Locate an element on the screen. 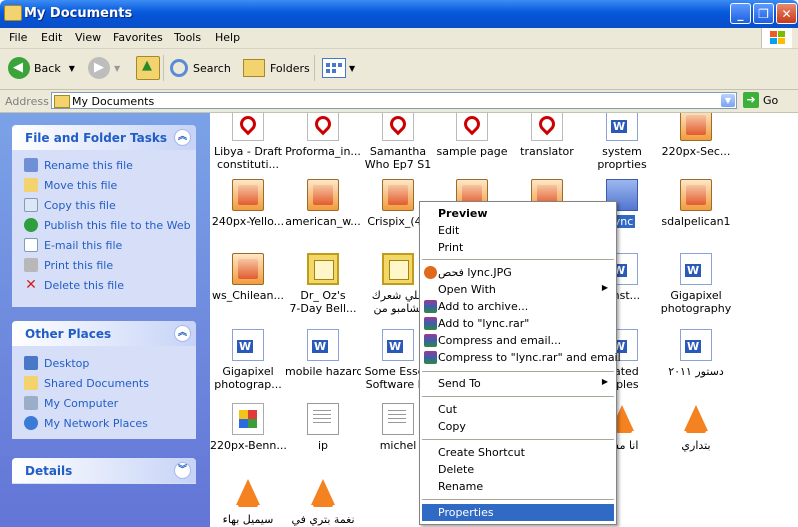 The height and width of the screenshot is (527, 798). file-item: sample page is located at coordinates (472, 135).